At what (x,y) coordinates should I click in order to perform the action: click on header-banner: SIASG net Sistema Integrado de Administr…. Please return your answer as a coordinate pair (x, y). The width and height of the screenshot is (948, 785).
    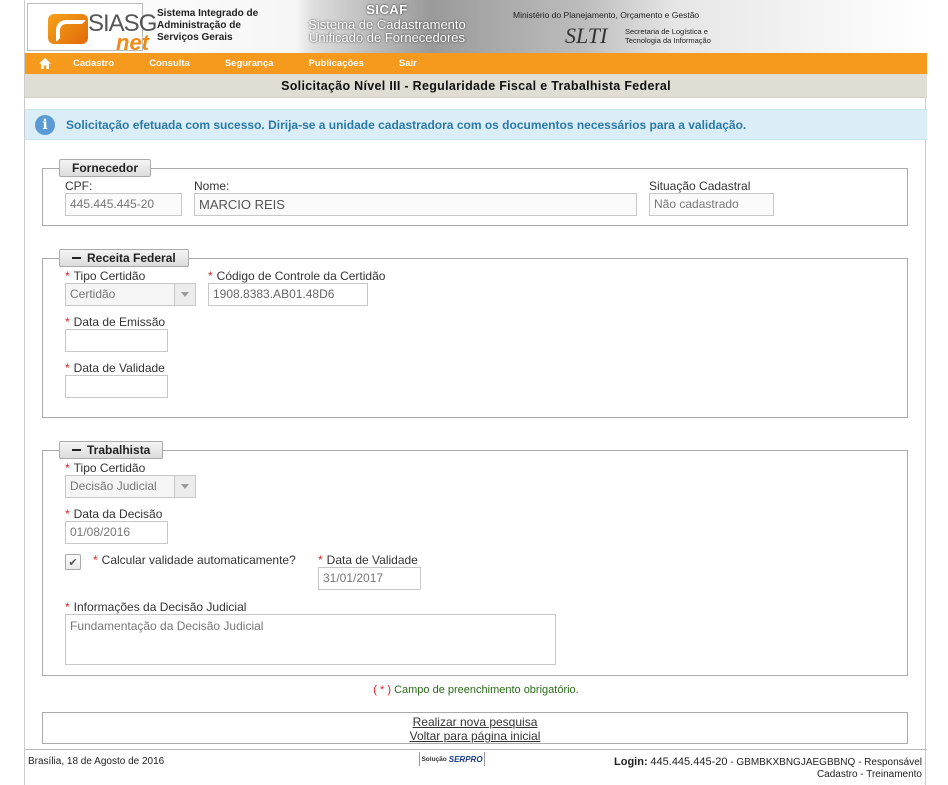
    Looking at the image, I should click on (476, 26).